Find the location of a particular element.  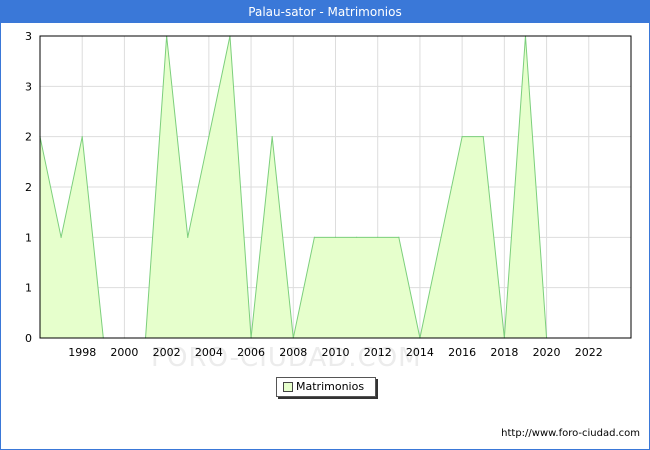

source-url: http://www.foro-ciudad.com is located at coordinates (570, 433).